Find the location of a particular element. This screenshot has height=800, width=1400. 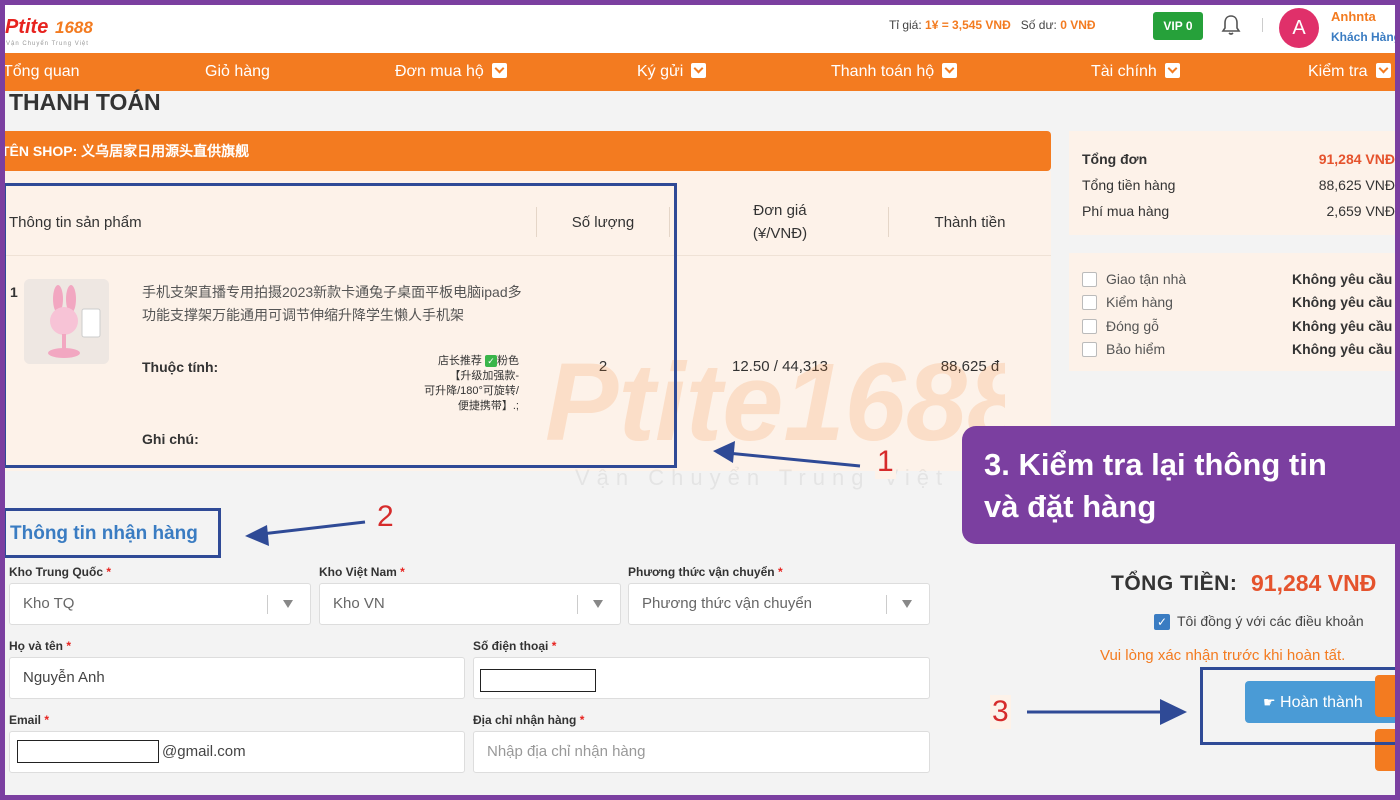

step-number-3: 3 is located at coordinates (1000, 712).